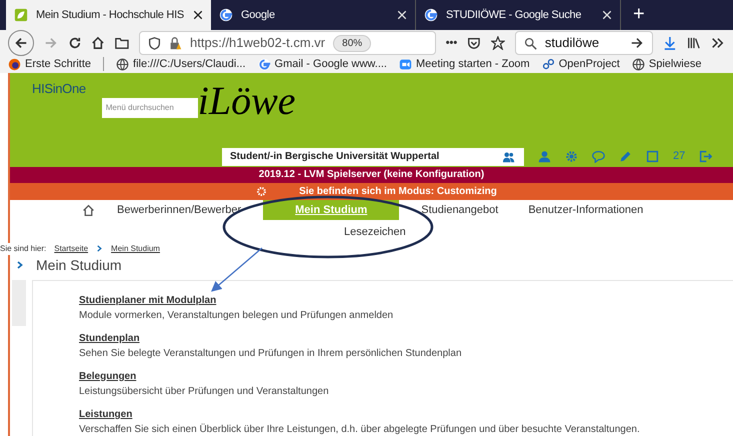  What do you see at coordinates (586, 210) in the screenshot?
I see `nav-tab: Benutzer-Informationen` at bounding box center [586, 210].